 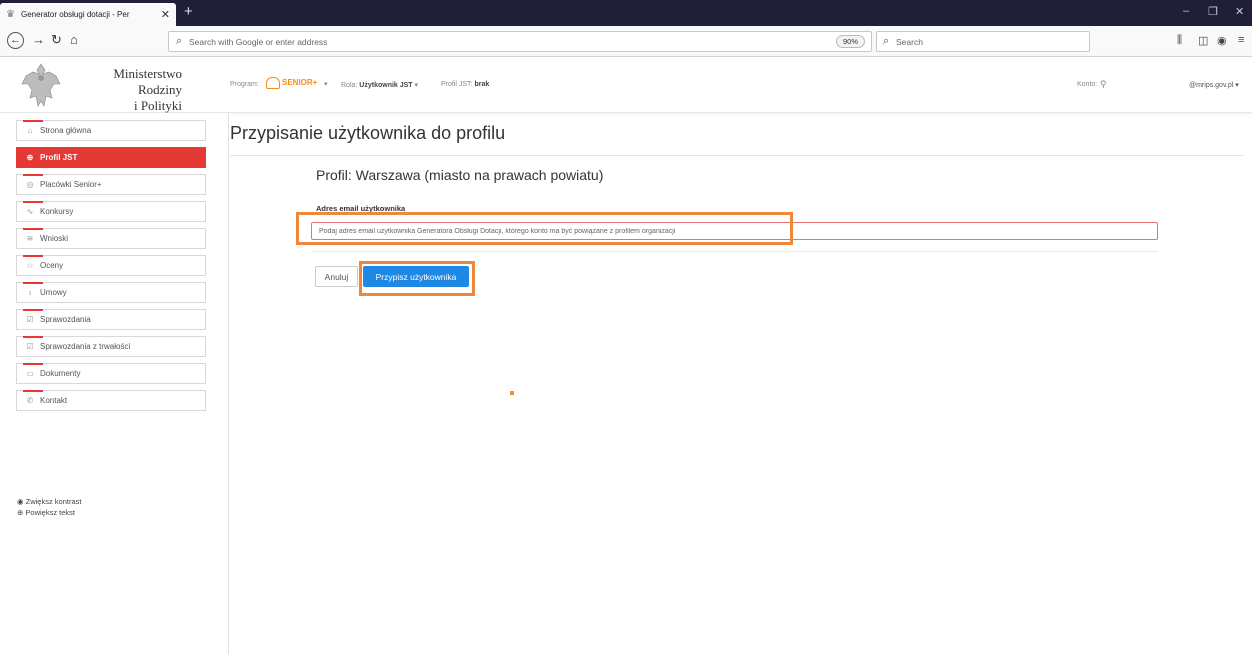 What do you see at coordinates (71, 184) in the screenshot?
I see `sidebar-item-label: Placówki Senior+` at bounding box center [71, 184].